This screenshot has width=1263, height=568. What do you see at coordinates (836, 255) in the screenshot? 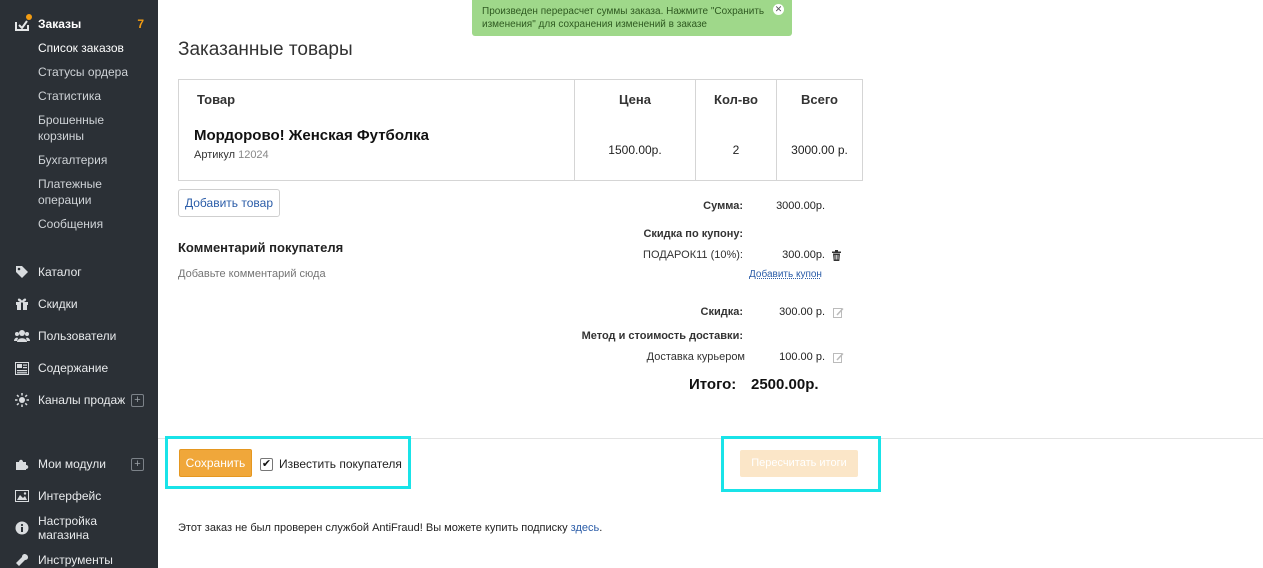
I see `trash-icon` at bounding box center [836, 255].